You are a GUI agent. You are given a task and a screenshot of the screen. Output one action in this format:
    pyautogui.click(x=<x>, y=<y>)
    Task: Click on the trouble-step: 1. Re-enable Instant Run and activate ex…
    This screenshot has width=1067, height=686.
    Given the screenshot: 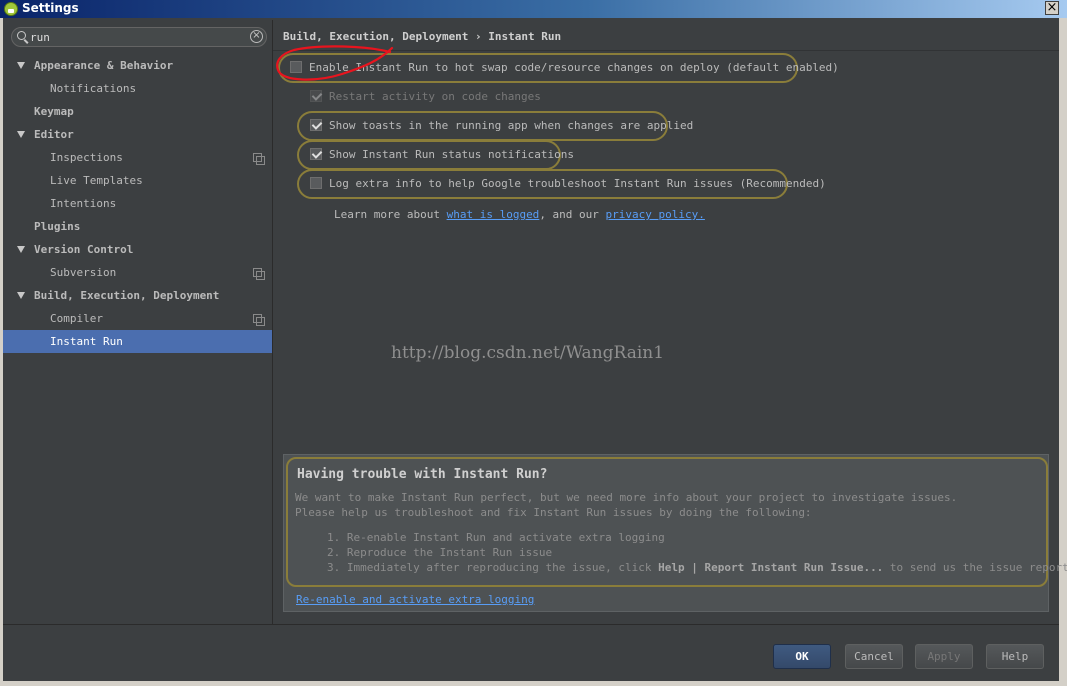 What is the action you would take?
    pyautogui.click(x=496, y=537)
    